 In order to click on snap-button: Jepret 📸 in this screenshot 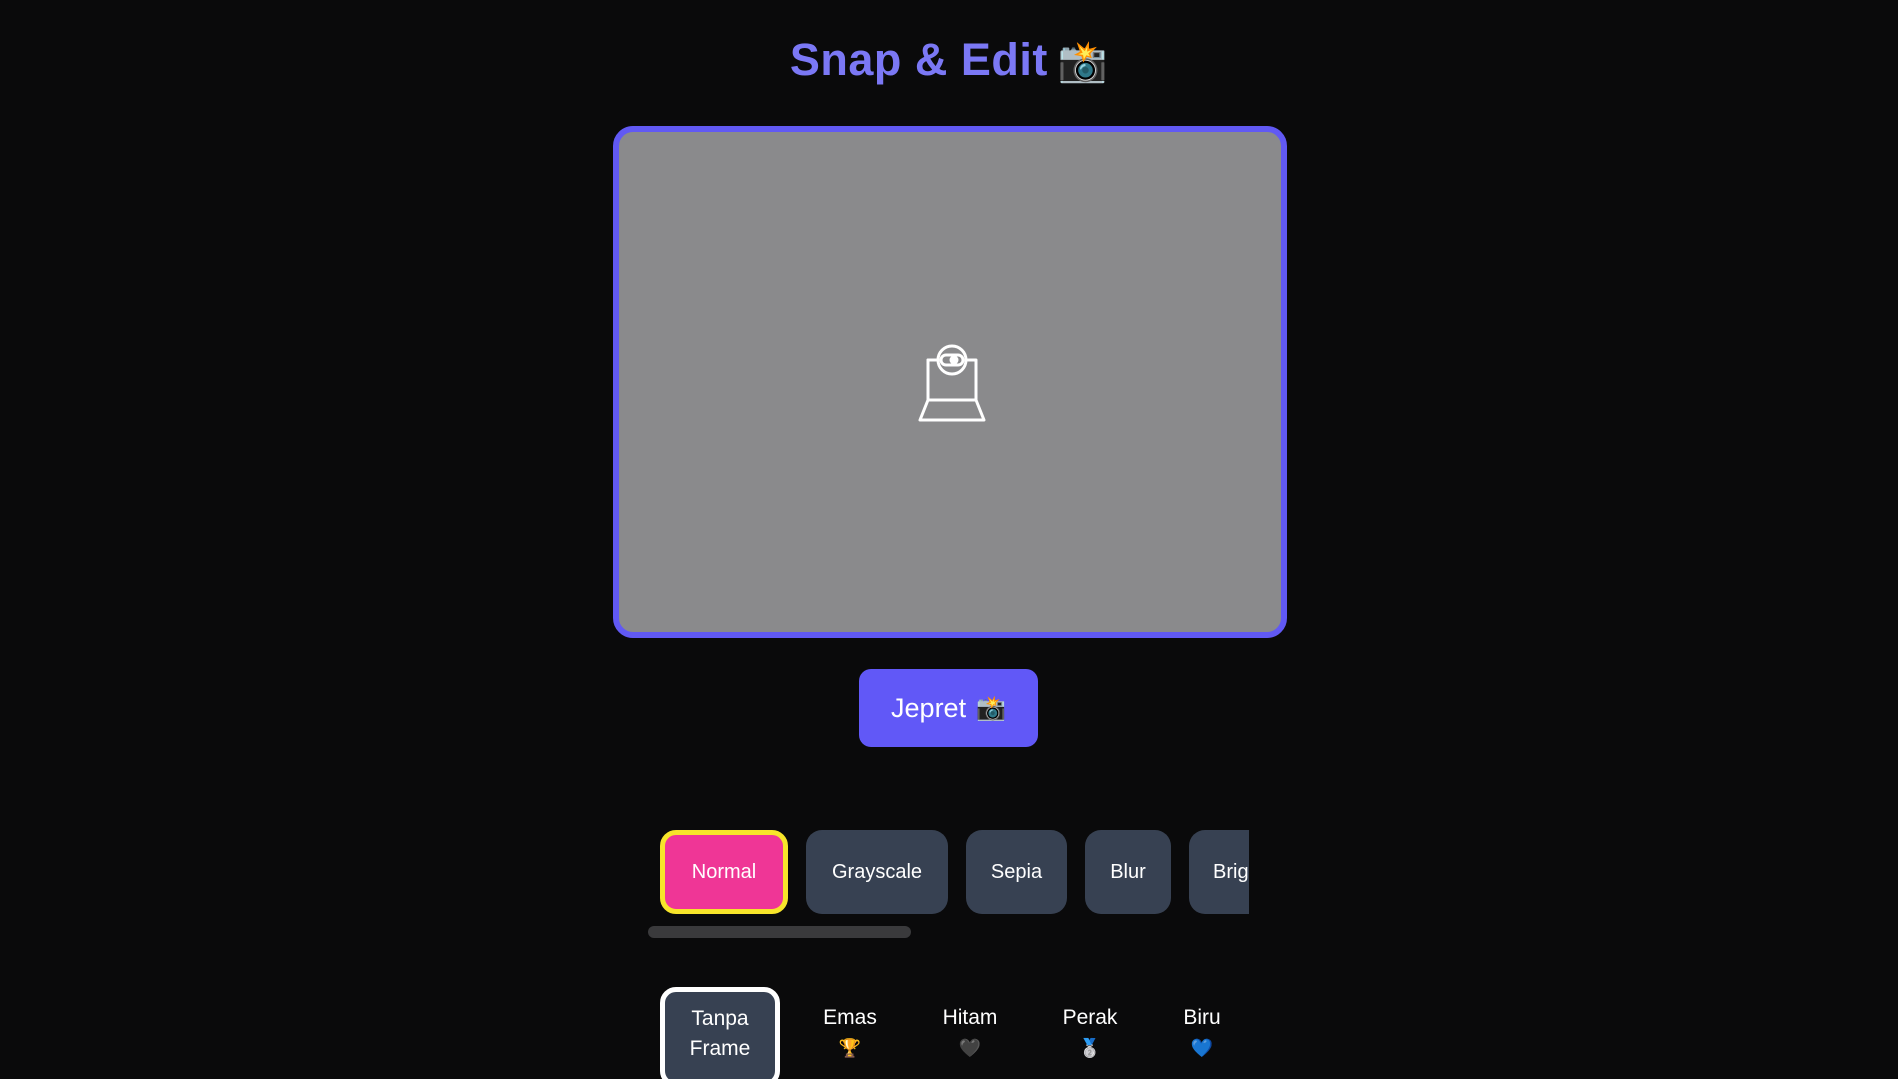, I will do `click(948, 708)`.